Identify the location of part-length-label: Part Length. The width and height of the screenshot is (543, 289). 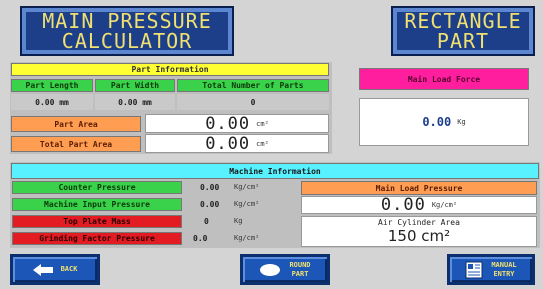
(52, 85).